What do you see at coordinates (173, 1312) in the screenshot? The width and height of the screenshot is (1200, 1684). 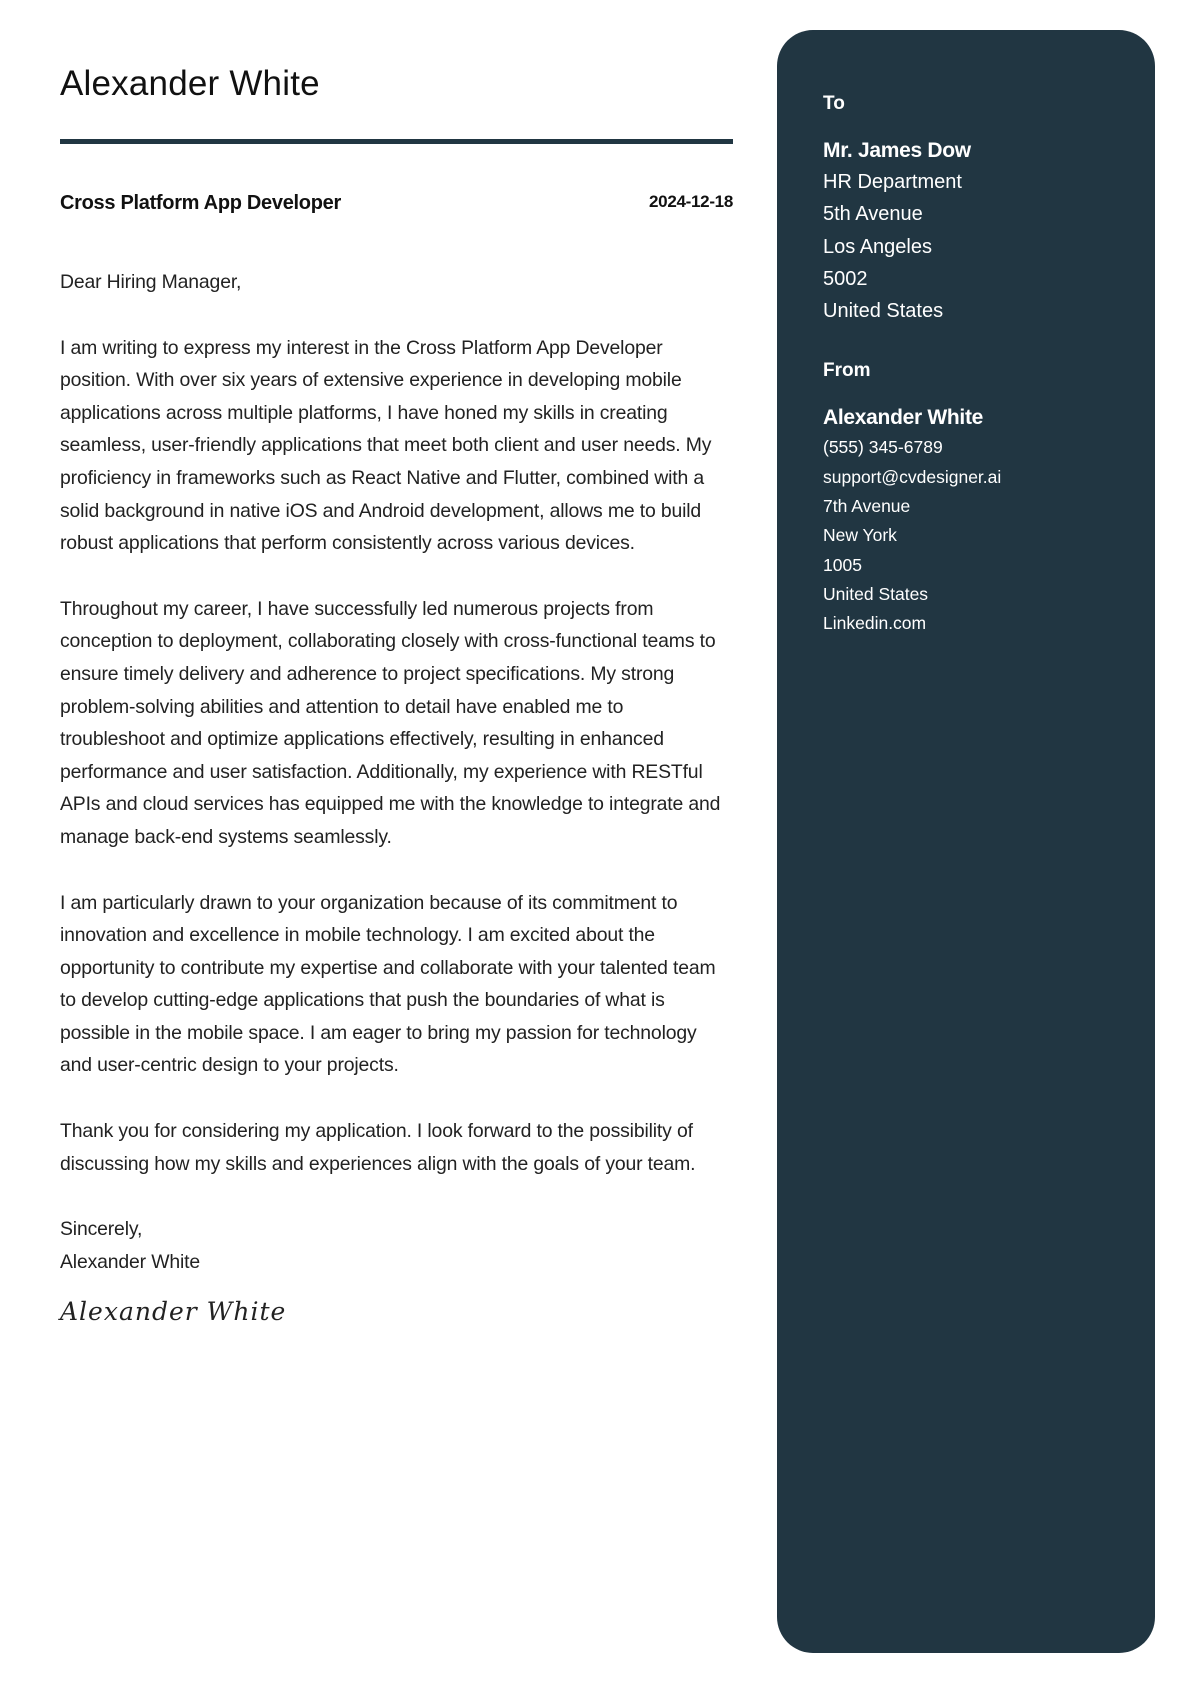 I see `signature: Alexander White` at bounding box center [173, 1312].